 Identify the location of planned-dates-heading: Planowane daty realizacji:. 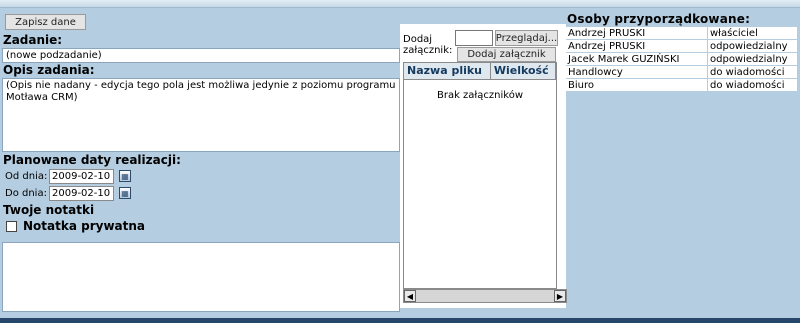
(92, 160).